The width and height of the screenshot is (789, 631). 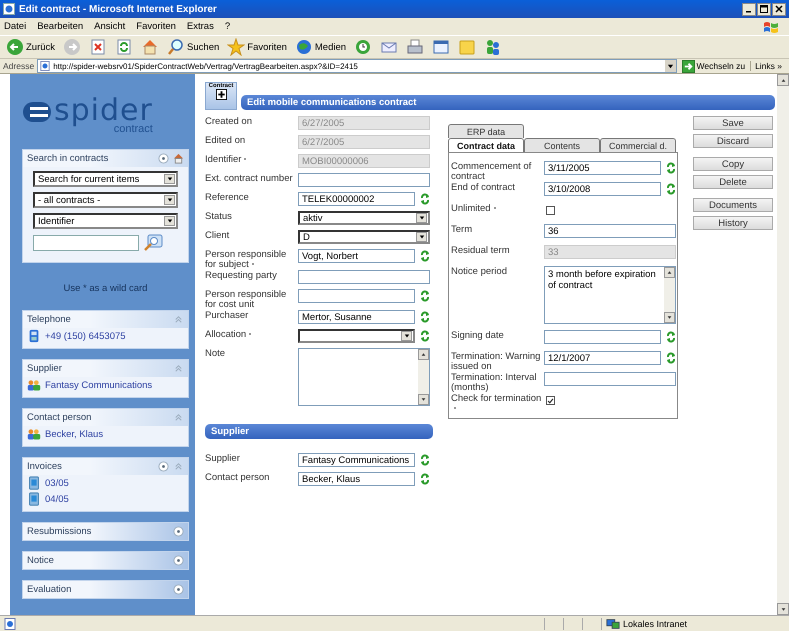 What do you see at coordinates (497, 208) in the screenshot?
I see `field-label: Unlimited` at bounding box center [497, 208].